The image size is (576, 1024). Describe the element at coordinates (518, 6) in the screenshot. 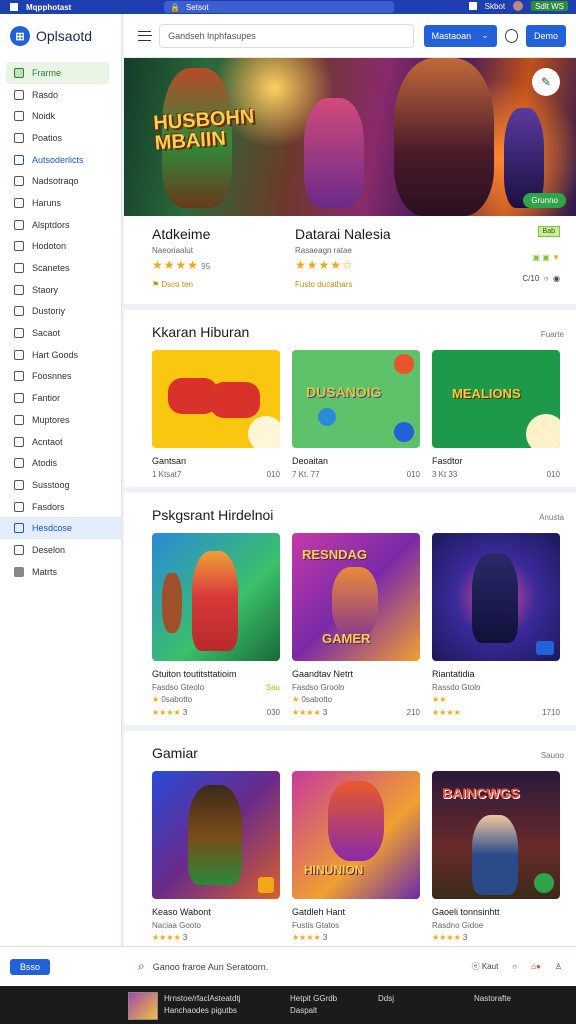

I see `avatar` at that location.